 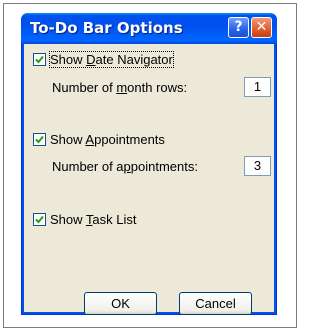 What do you see at coordinates (257, 166) in the screenshot?
I see `appointments-count-input: 3` at bounding box center [257, 166].